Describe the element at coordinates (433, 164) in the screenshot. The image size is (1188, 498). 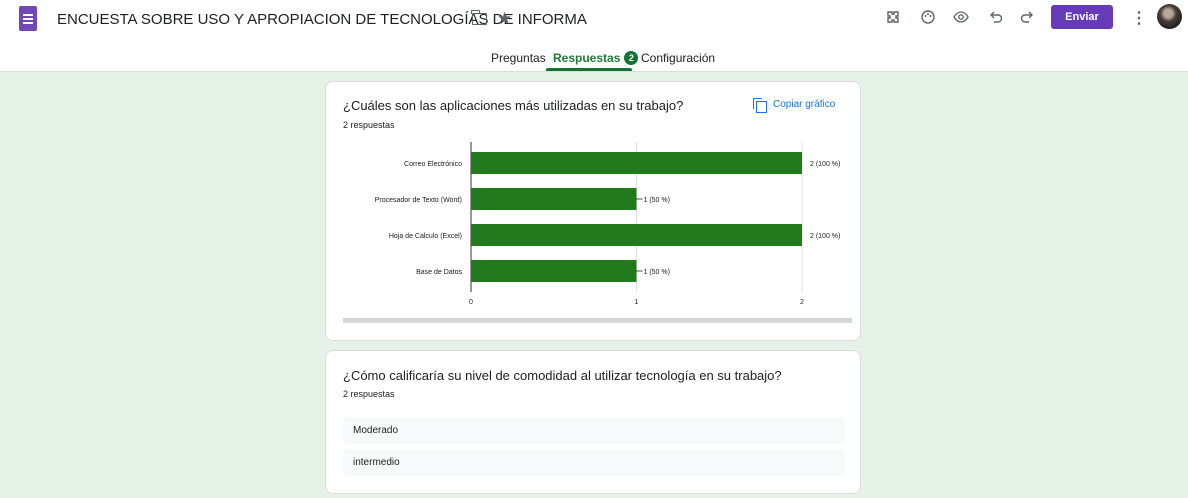
I see `category-label: Correo Electrónico` at that location.